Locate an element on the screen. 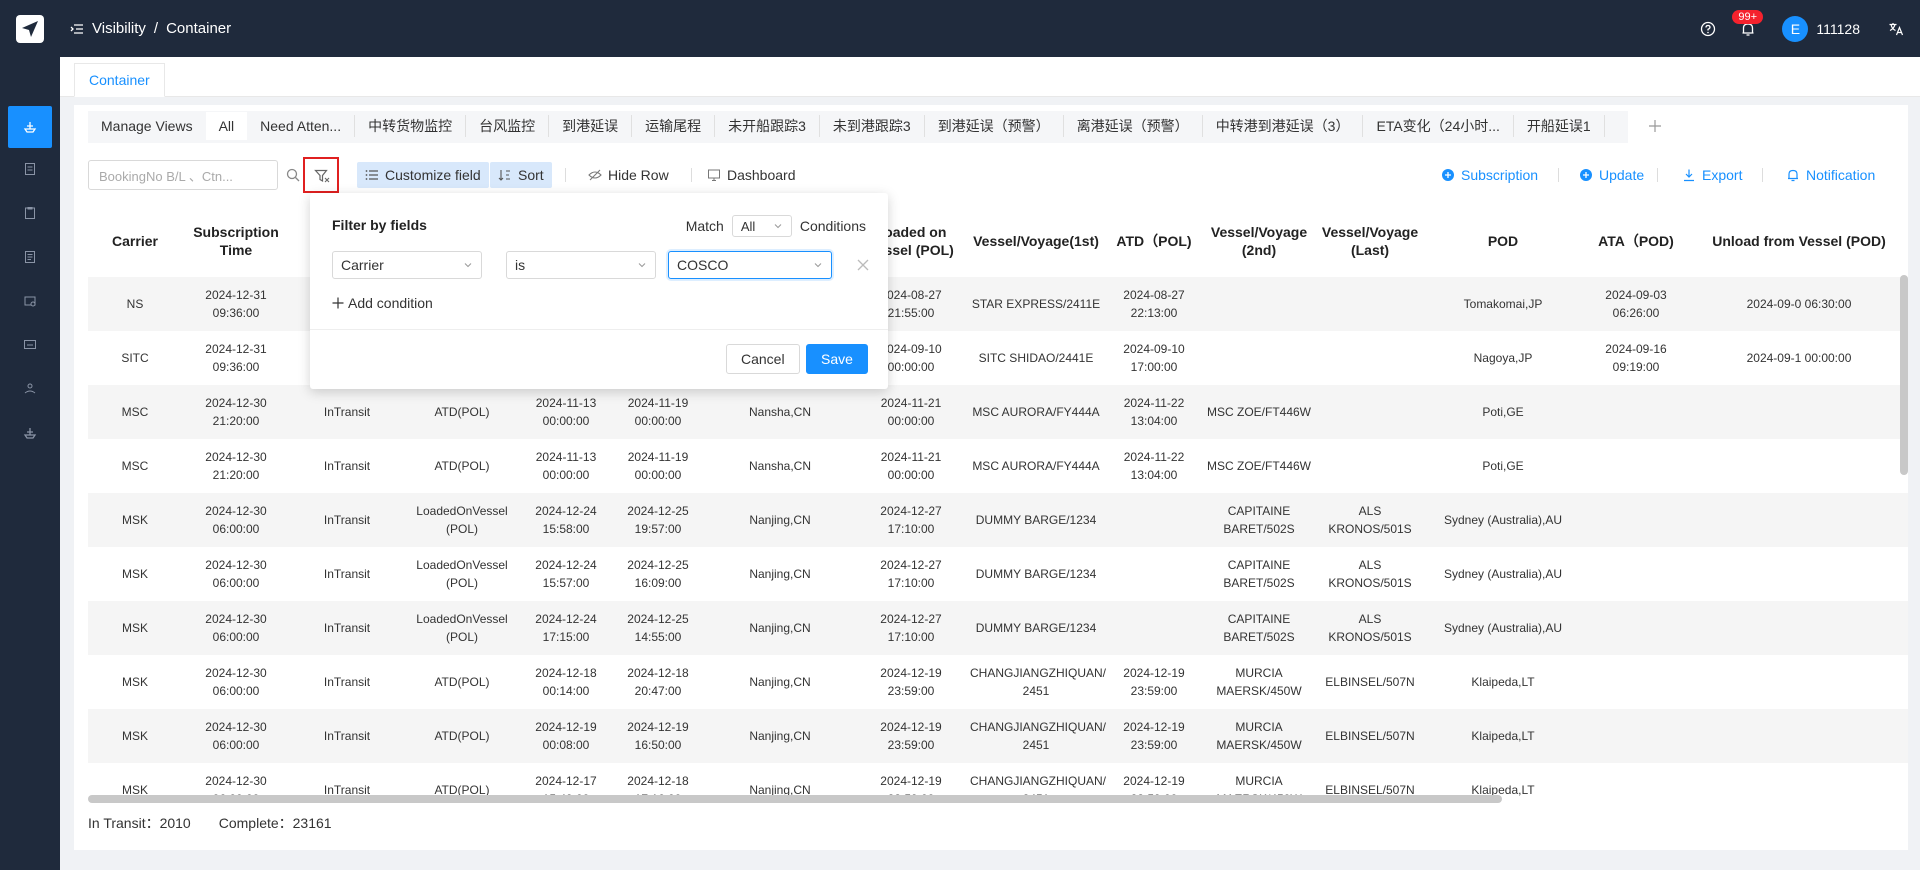 Image resolution: width=1920 pixels, height=870 pixels. column-header: ATD（POL) is located at coordinates (1154, 241).